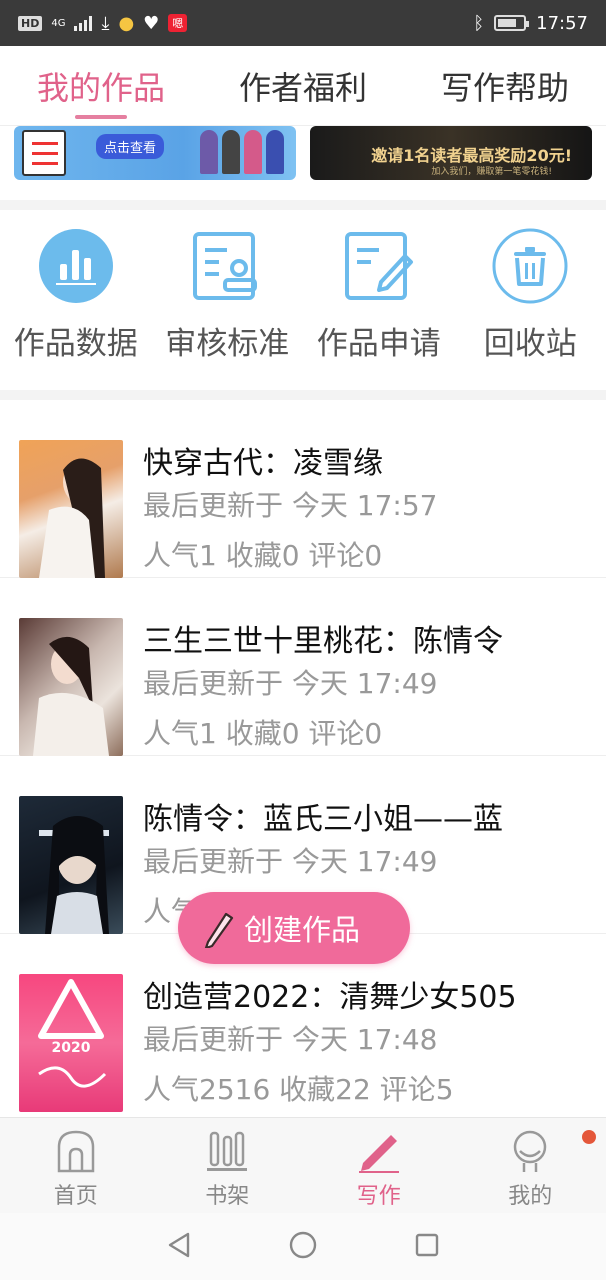  I want to click on list-item: 三生三世十里桃花：陈情令 最后更新于 今天 17:49 人气1 收藏0 评论0, so click(303, 667).